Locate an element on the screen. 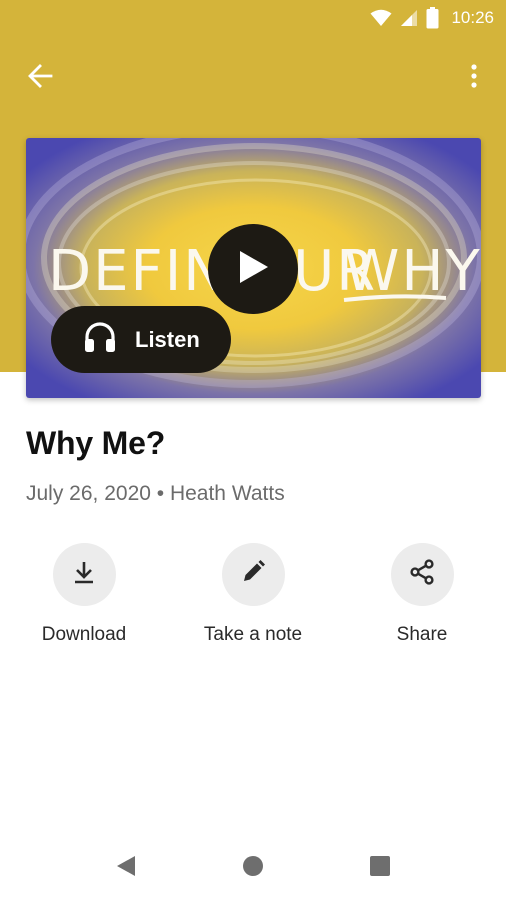 The width and height of the screenshot is (506, 900). take-note-button is located at coordinates (253, 574).